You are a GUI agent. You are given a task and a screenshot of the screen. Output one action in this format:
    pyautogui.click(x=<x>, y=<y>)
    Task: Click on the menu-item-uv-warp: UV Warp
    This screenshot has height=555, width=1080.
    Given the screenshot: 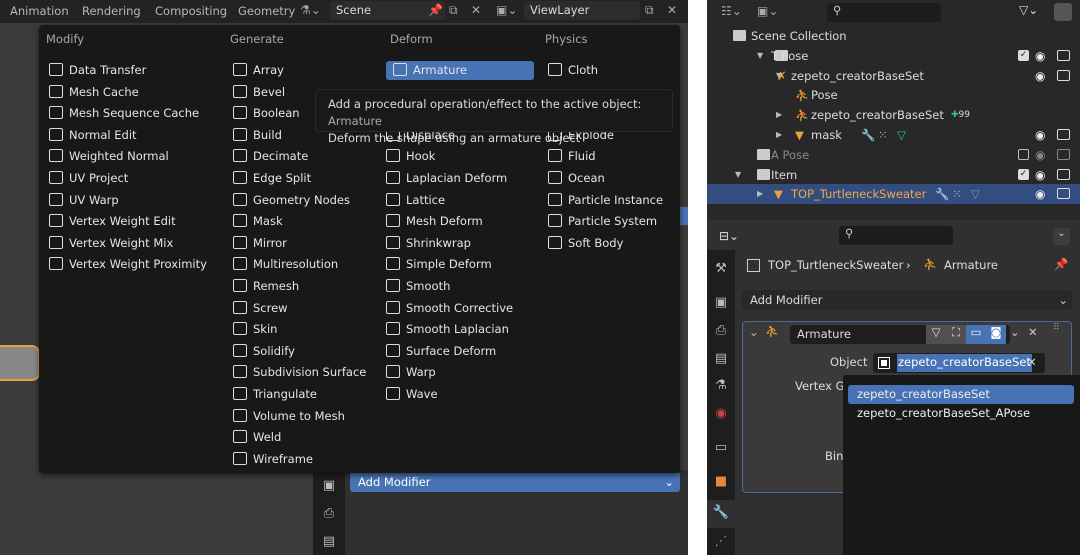 What is the action you would take?
    pyautogui.click(x=84, y=200)
    